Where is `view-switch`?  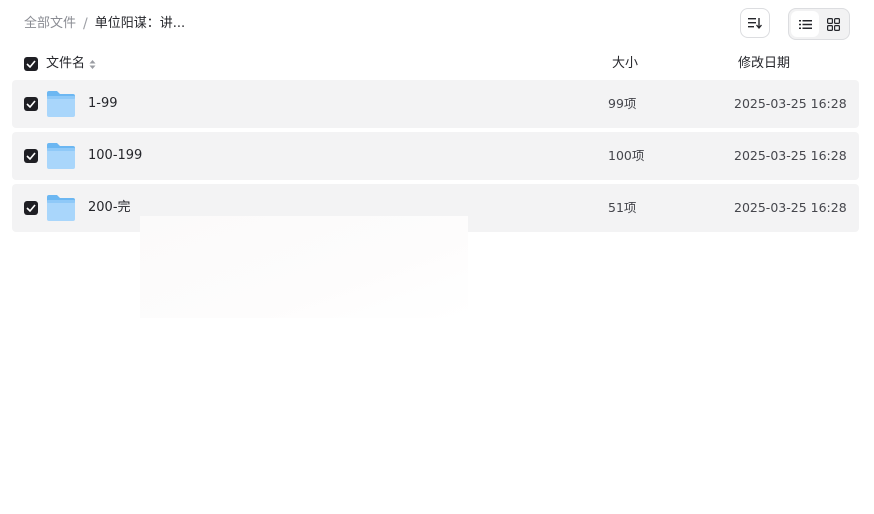 view-switch is located at coordinates (819, 24).